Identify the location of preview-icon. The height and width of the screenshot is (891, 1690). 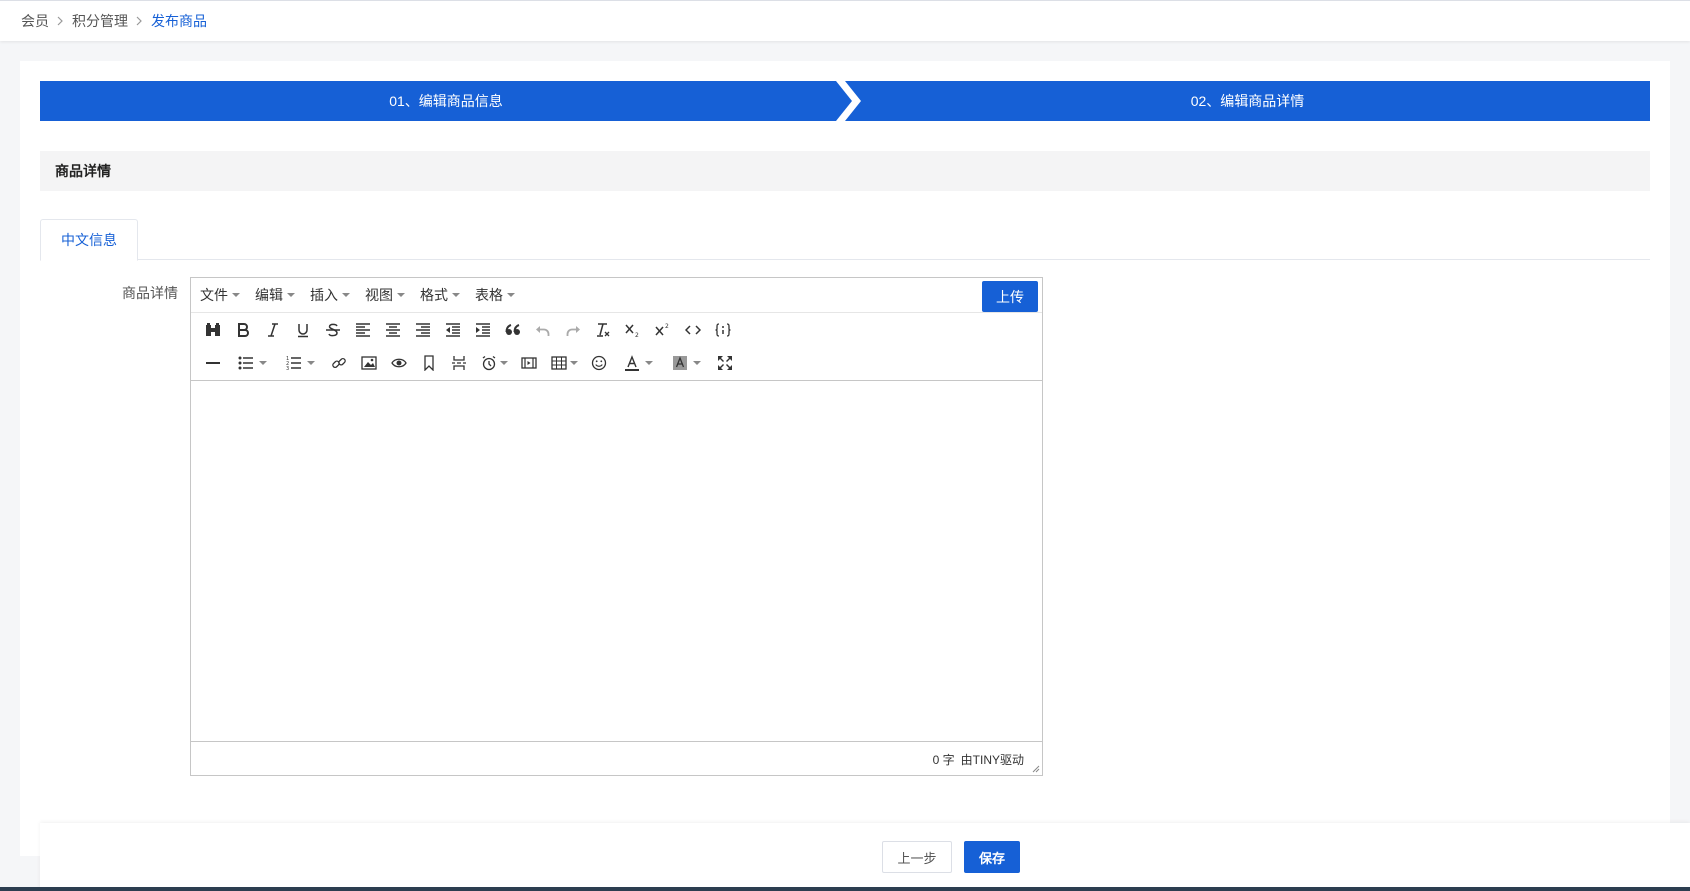
(399, 363).